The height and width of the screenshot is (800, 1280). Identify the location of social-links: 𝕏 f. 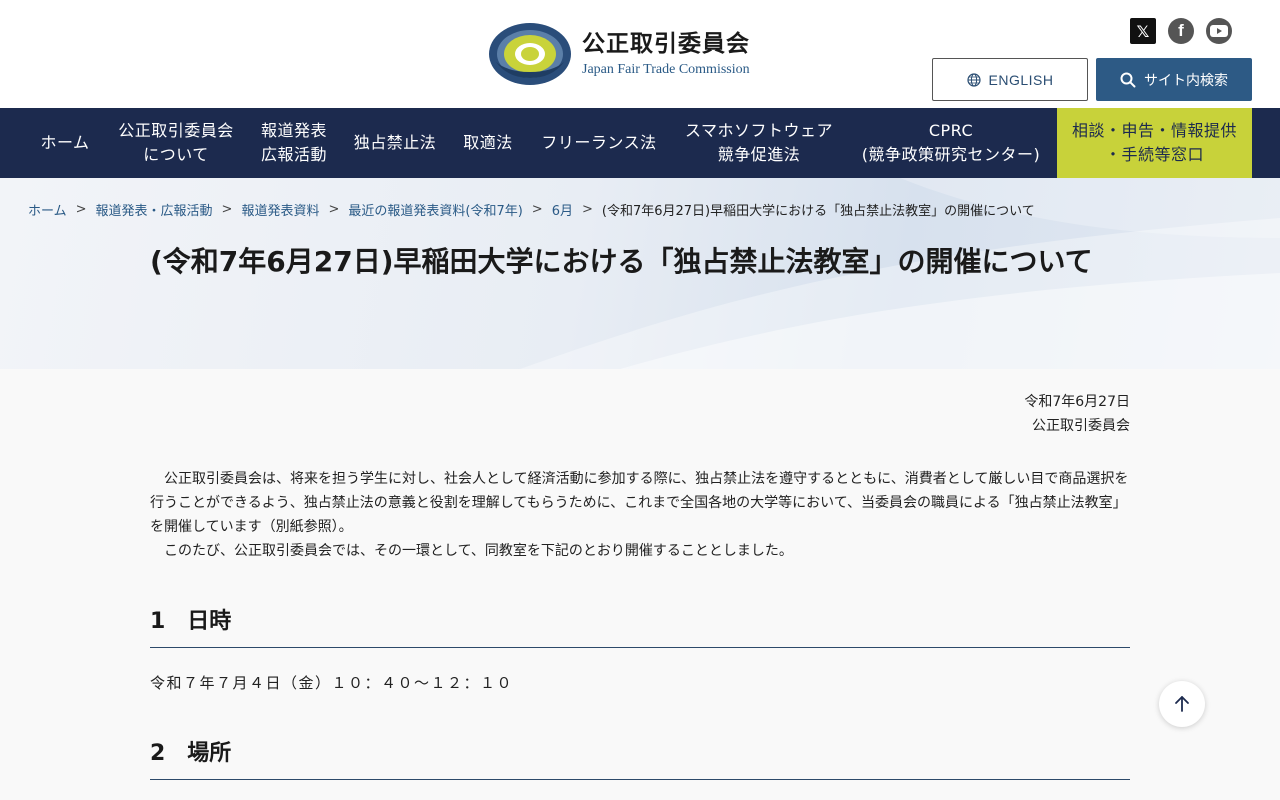
(1181, 31).